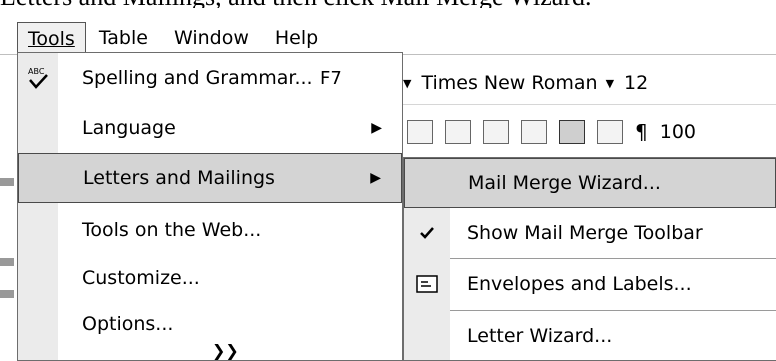 This screenshot has height=361, width=776. I want to click on double-chevron-down-icon: ❯❯, so click(225, 350).